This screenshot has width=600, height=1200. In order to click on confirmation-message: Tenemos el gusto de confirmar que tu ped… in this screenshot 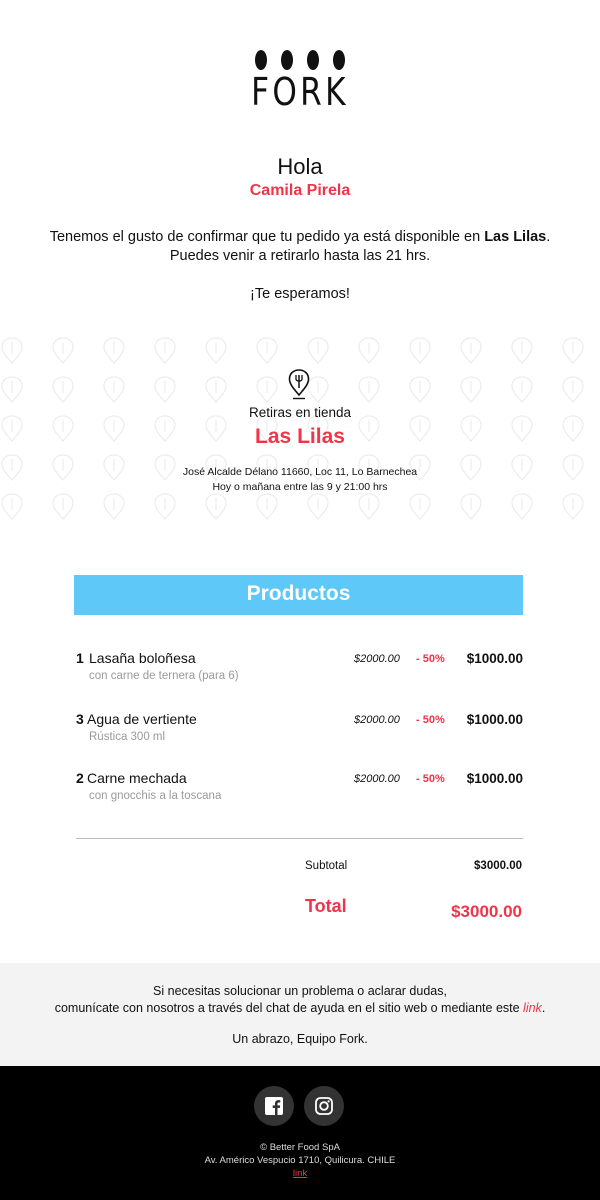, I will do `click(300, 247)`.